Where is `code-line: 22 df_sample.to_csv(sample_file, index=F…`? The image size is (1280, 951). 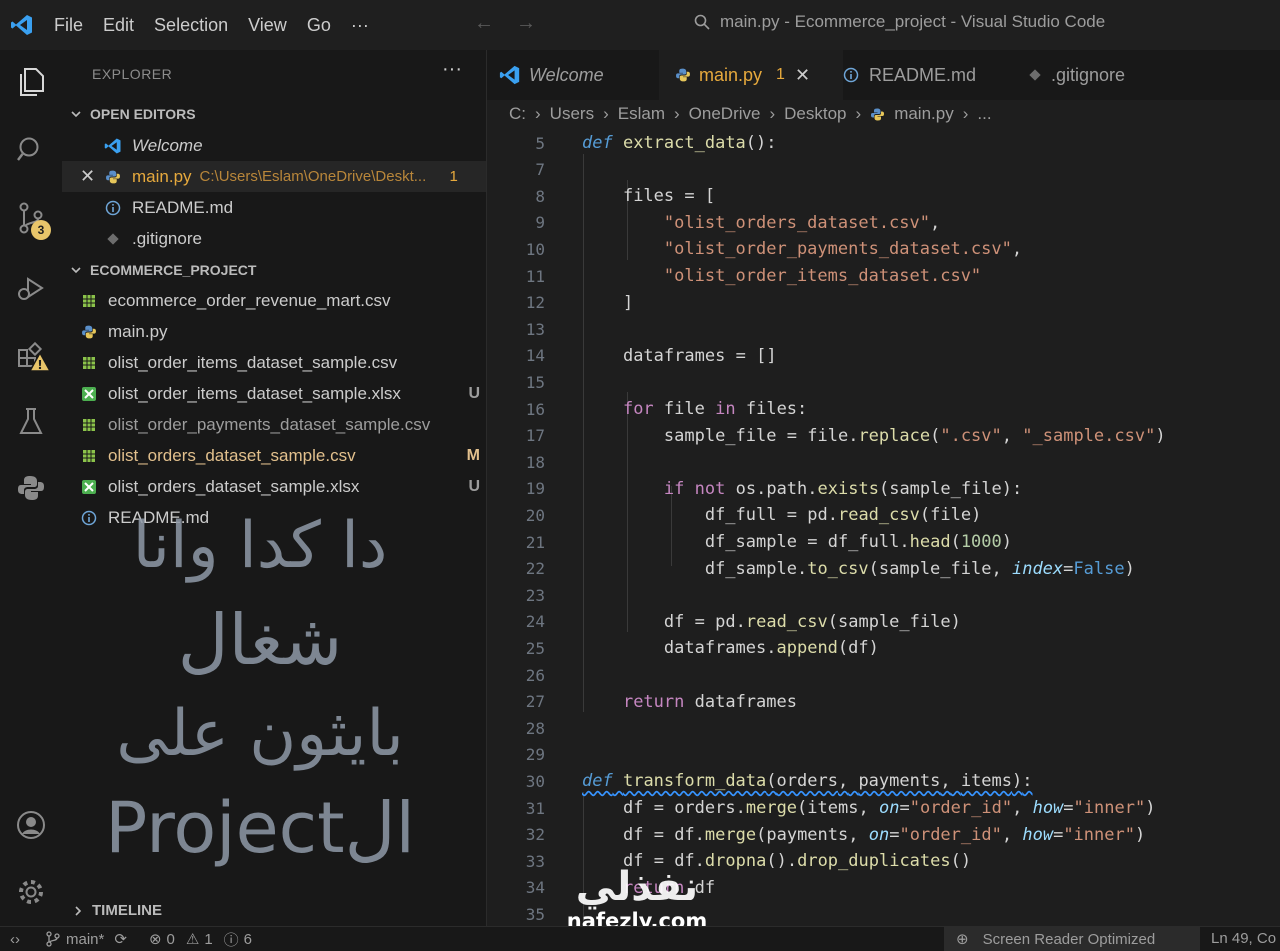
code-line: 22 df_sample.to_csv(sample_file, index=F… is located at coordinates (883, 569).